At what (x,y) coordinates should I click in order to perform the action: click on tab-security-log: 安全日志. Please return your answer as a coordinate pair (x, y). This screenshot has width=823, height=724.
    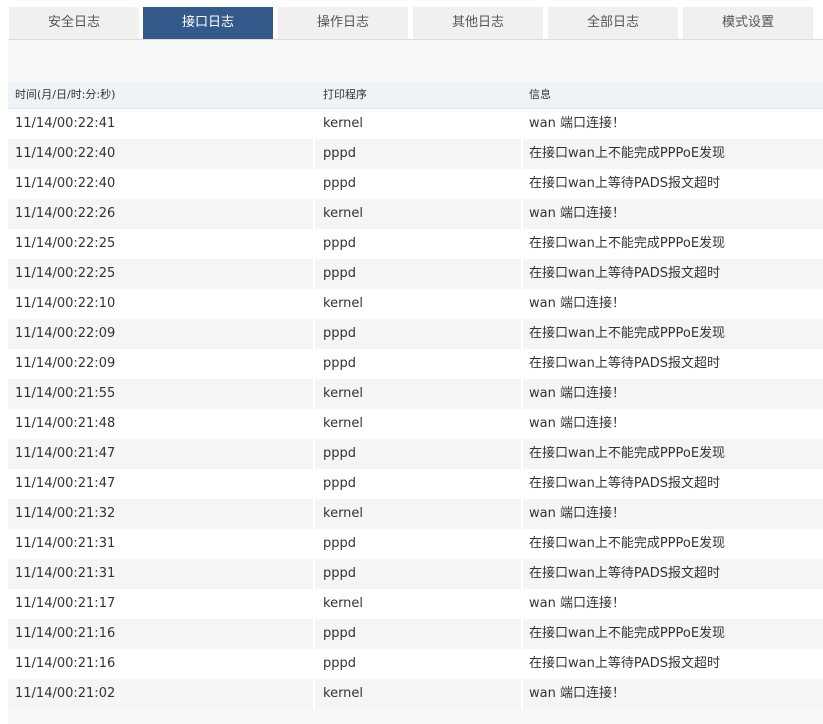
    Looking at the image, I should click on (74, 23).